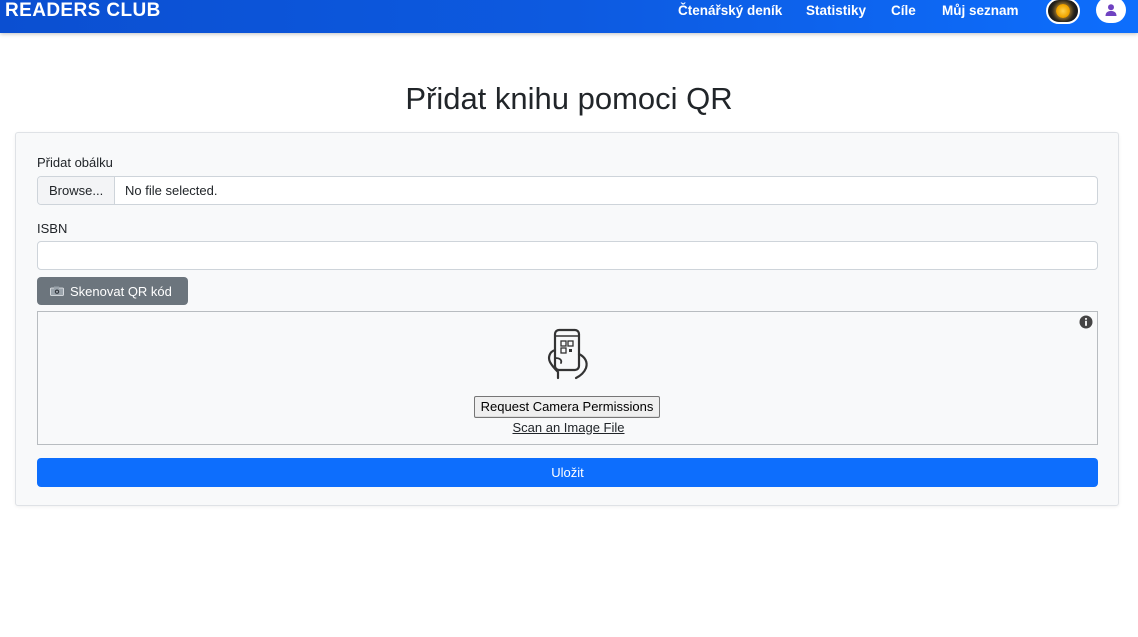 The width and height of the screenshot is (1138, 637). I want to click on request-camera-permissions-button: Request Camera Permissions, so click(567, 407).